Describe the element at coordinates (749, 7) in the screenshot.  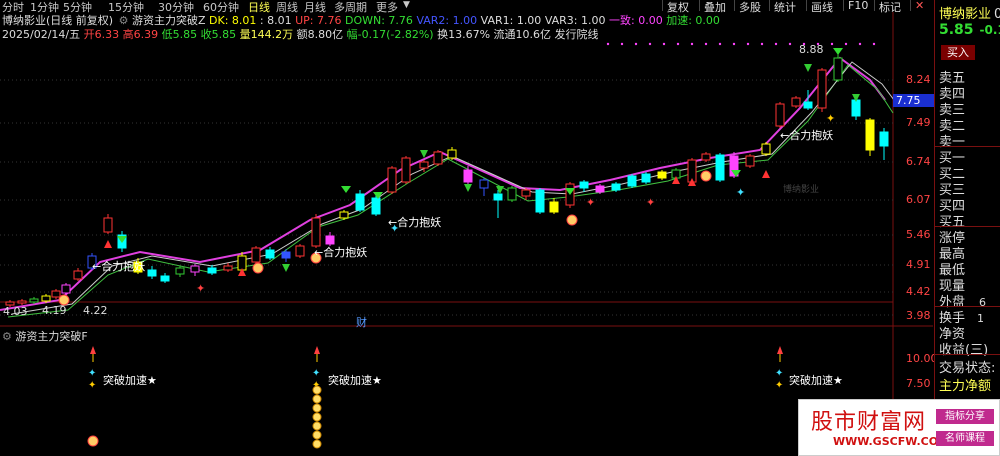
I see `multi-stock-button: 多股` at that location.